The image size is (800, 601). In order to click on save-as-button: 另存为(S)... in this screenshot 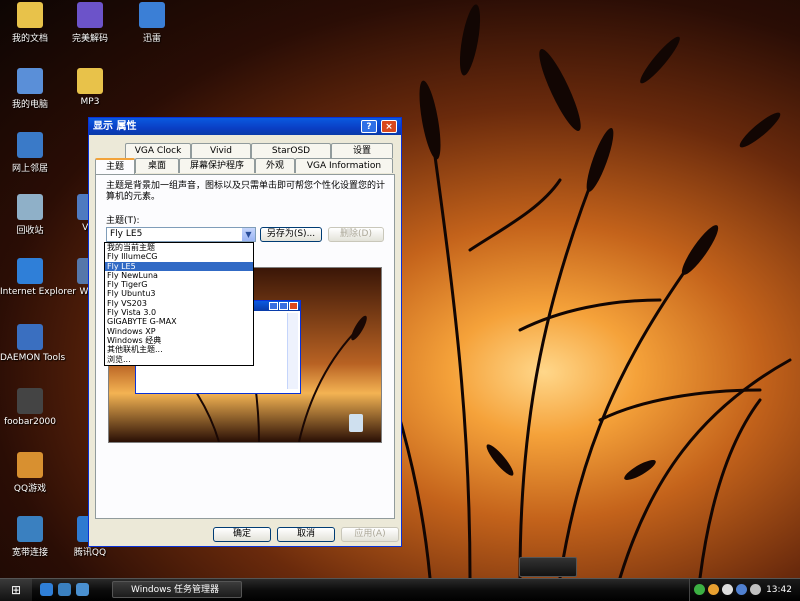, I will do `click(291, 234)`.